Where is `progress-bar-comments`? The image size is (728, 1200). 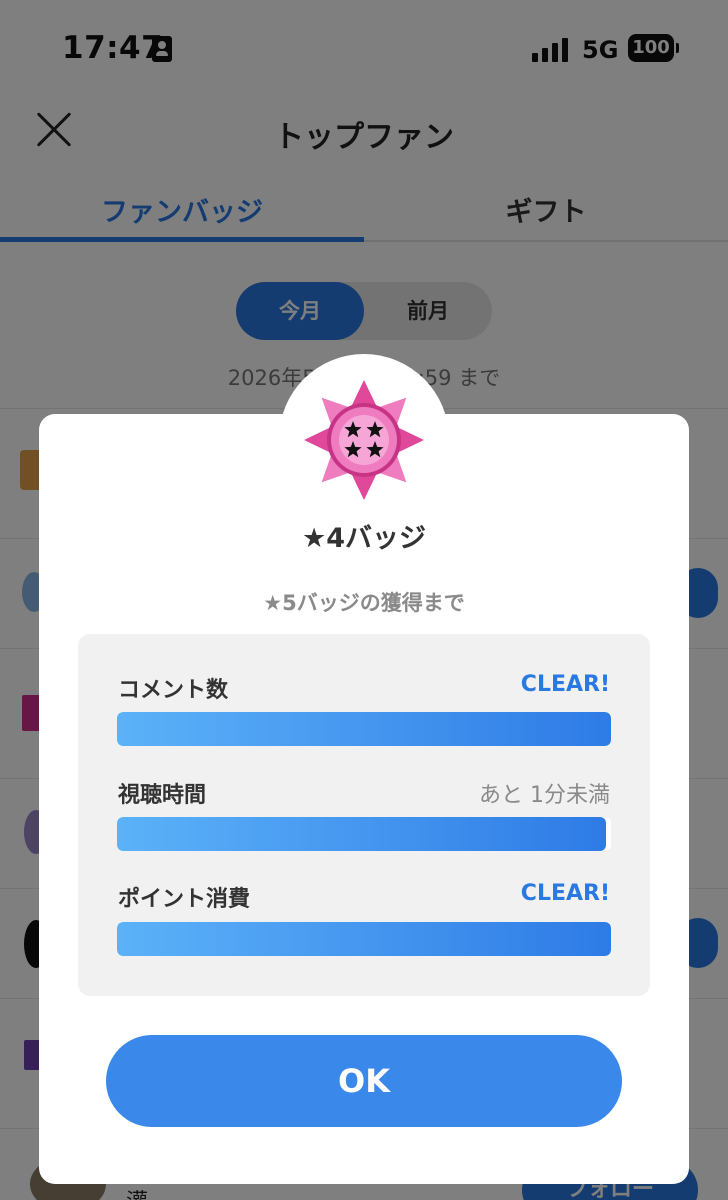
progress-bar-comments is located at coordinates (364, 729).